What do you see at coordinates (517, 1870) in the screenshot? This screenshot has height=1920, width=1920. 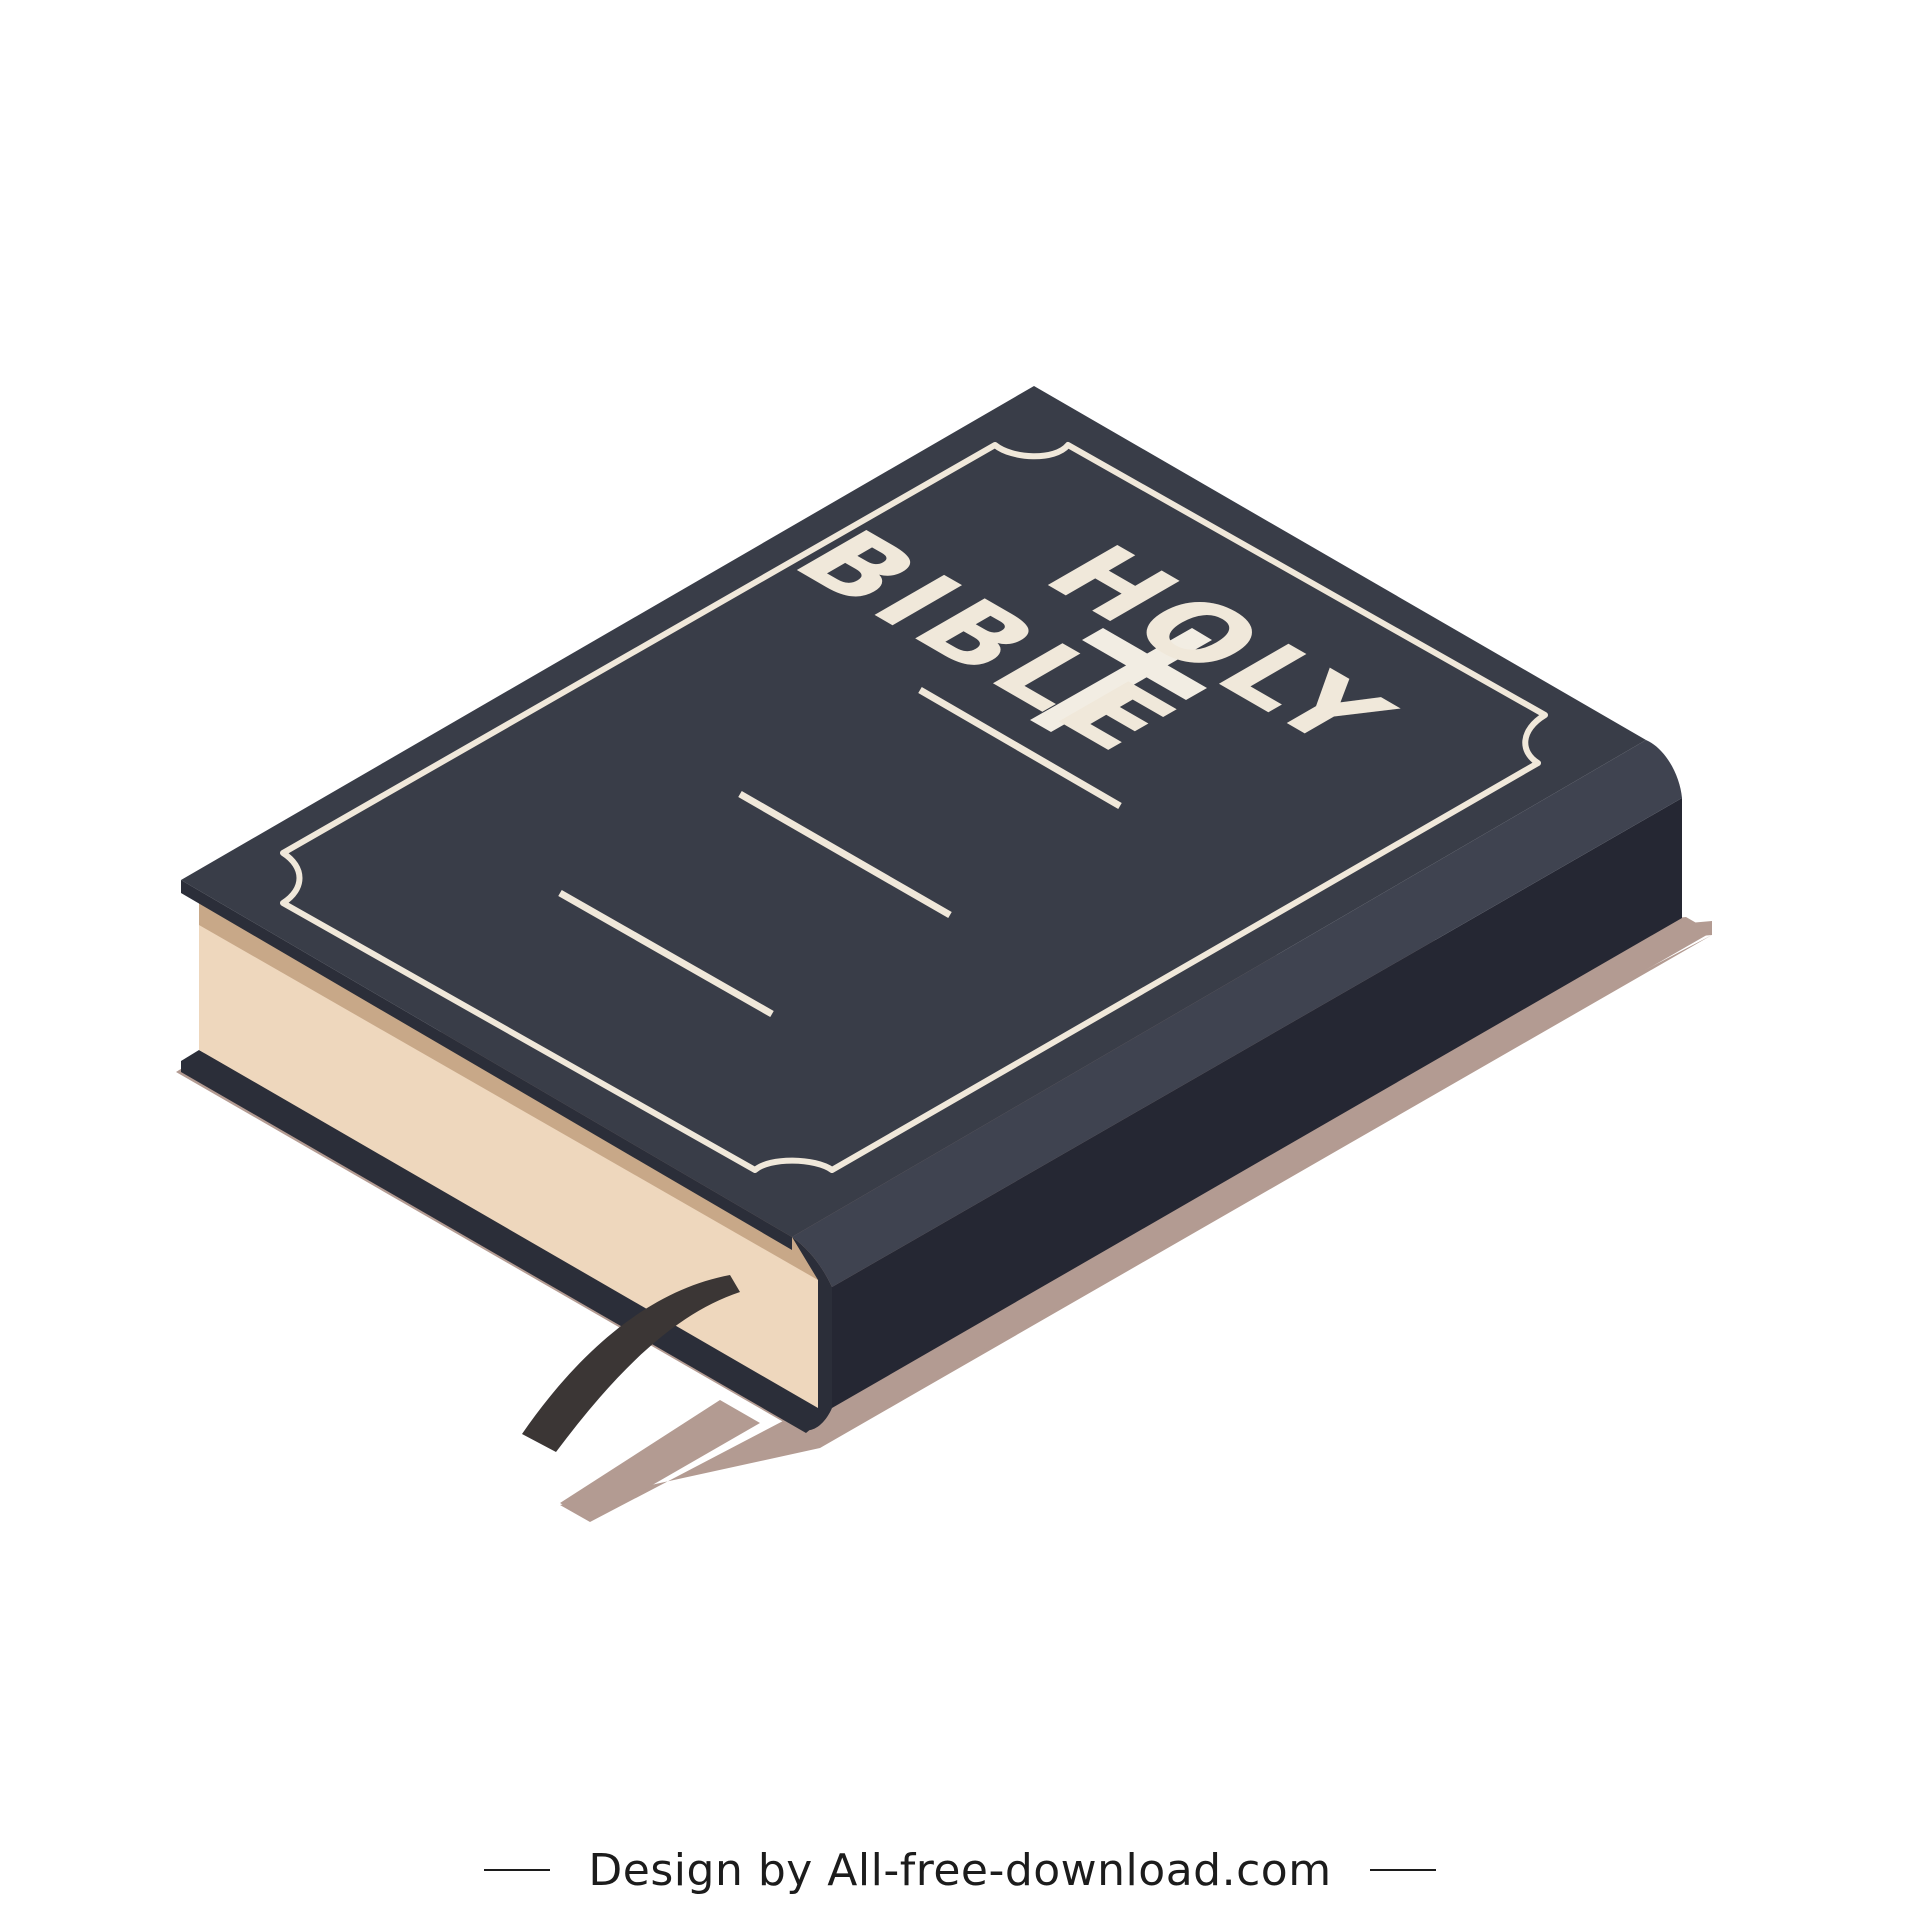 I see `footer-rule-left` at bounding box center [517, 1870].